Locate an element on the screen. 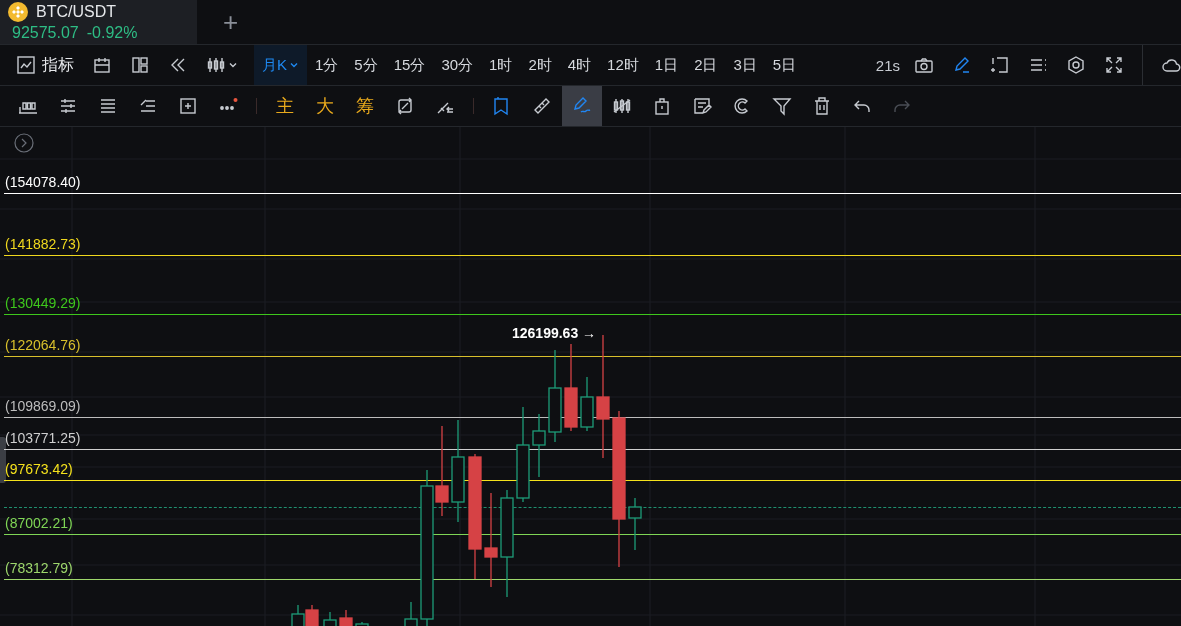 The height and width of the screenshot is (626, 1181). pencil-icon is located at coordinates (962, 65).